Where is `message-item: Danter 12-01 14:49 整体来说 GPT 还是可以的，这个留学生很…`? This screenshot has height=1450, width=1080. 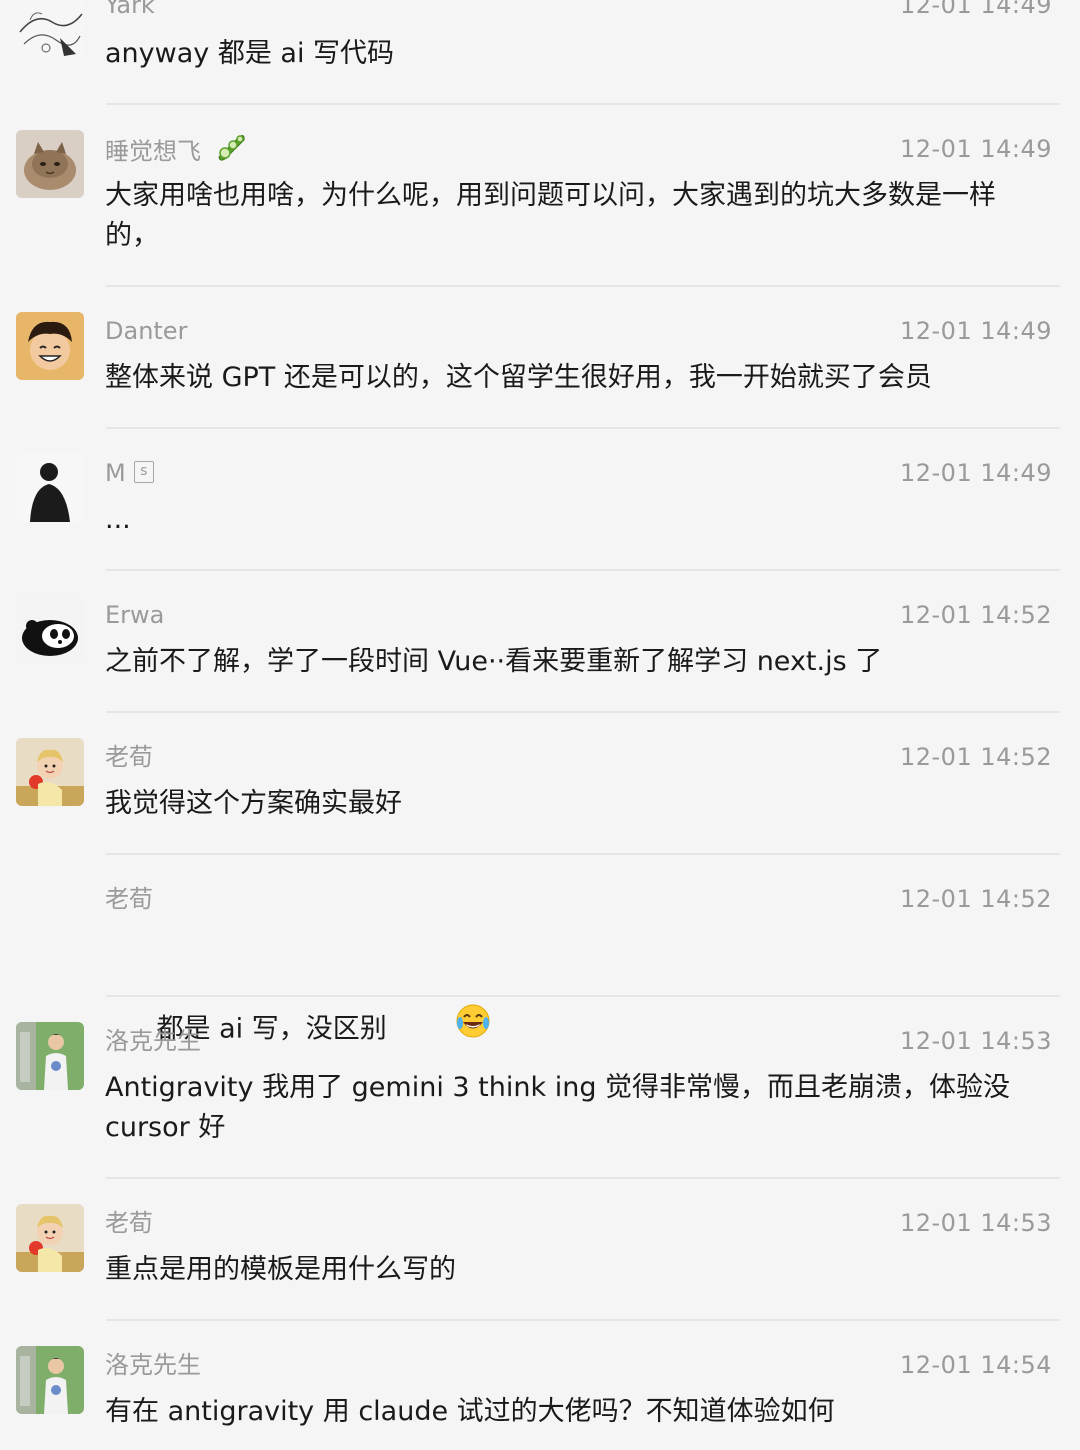 message-item: Danter 12-01 14:49 整体来说 GPT 还是可以的，这个留学生很… is located at coordinates (540, 357).